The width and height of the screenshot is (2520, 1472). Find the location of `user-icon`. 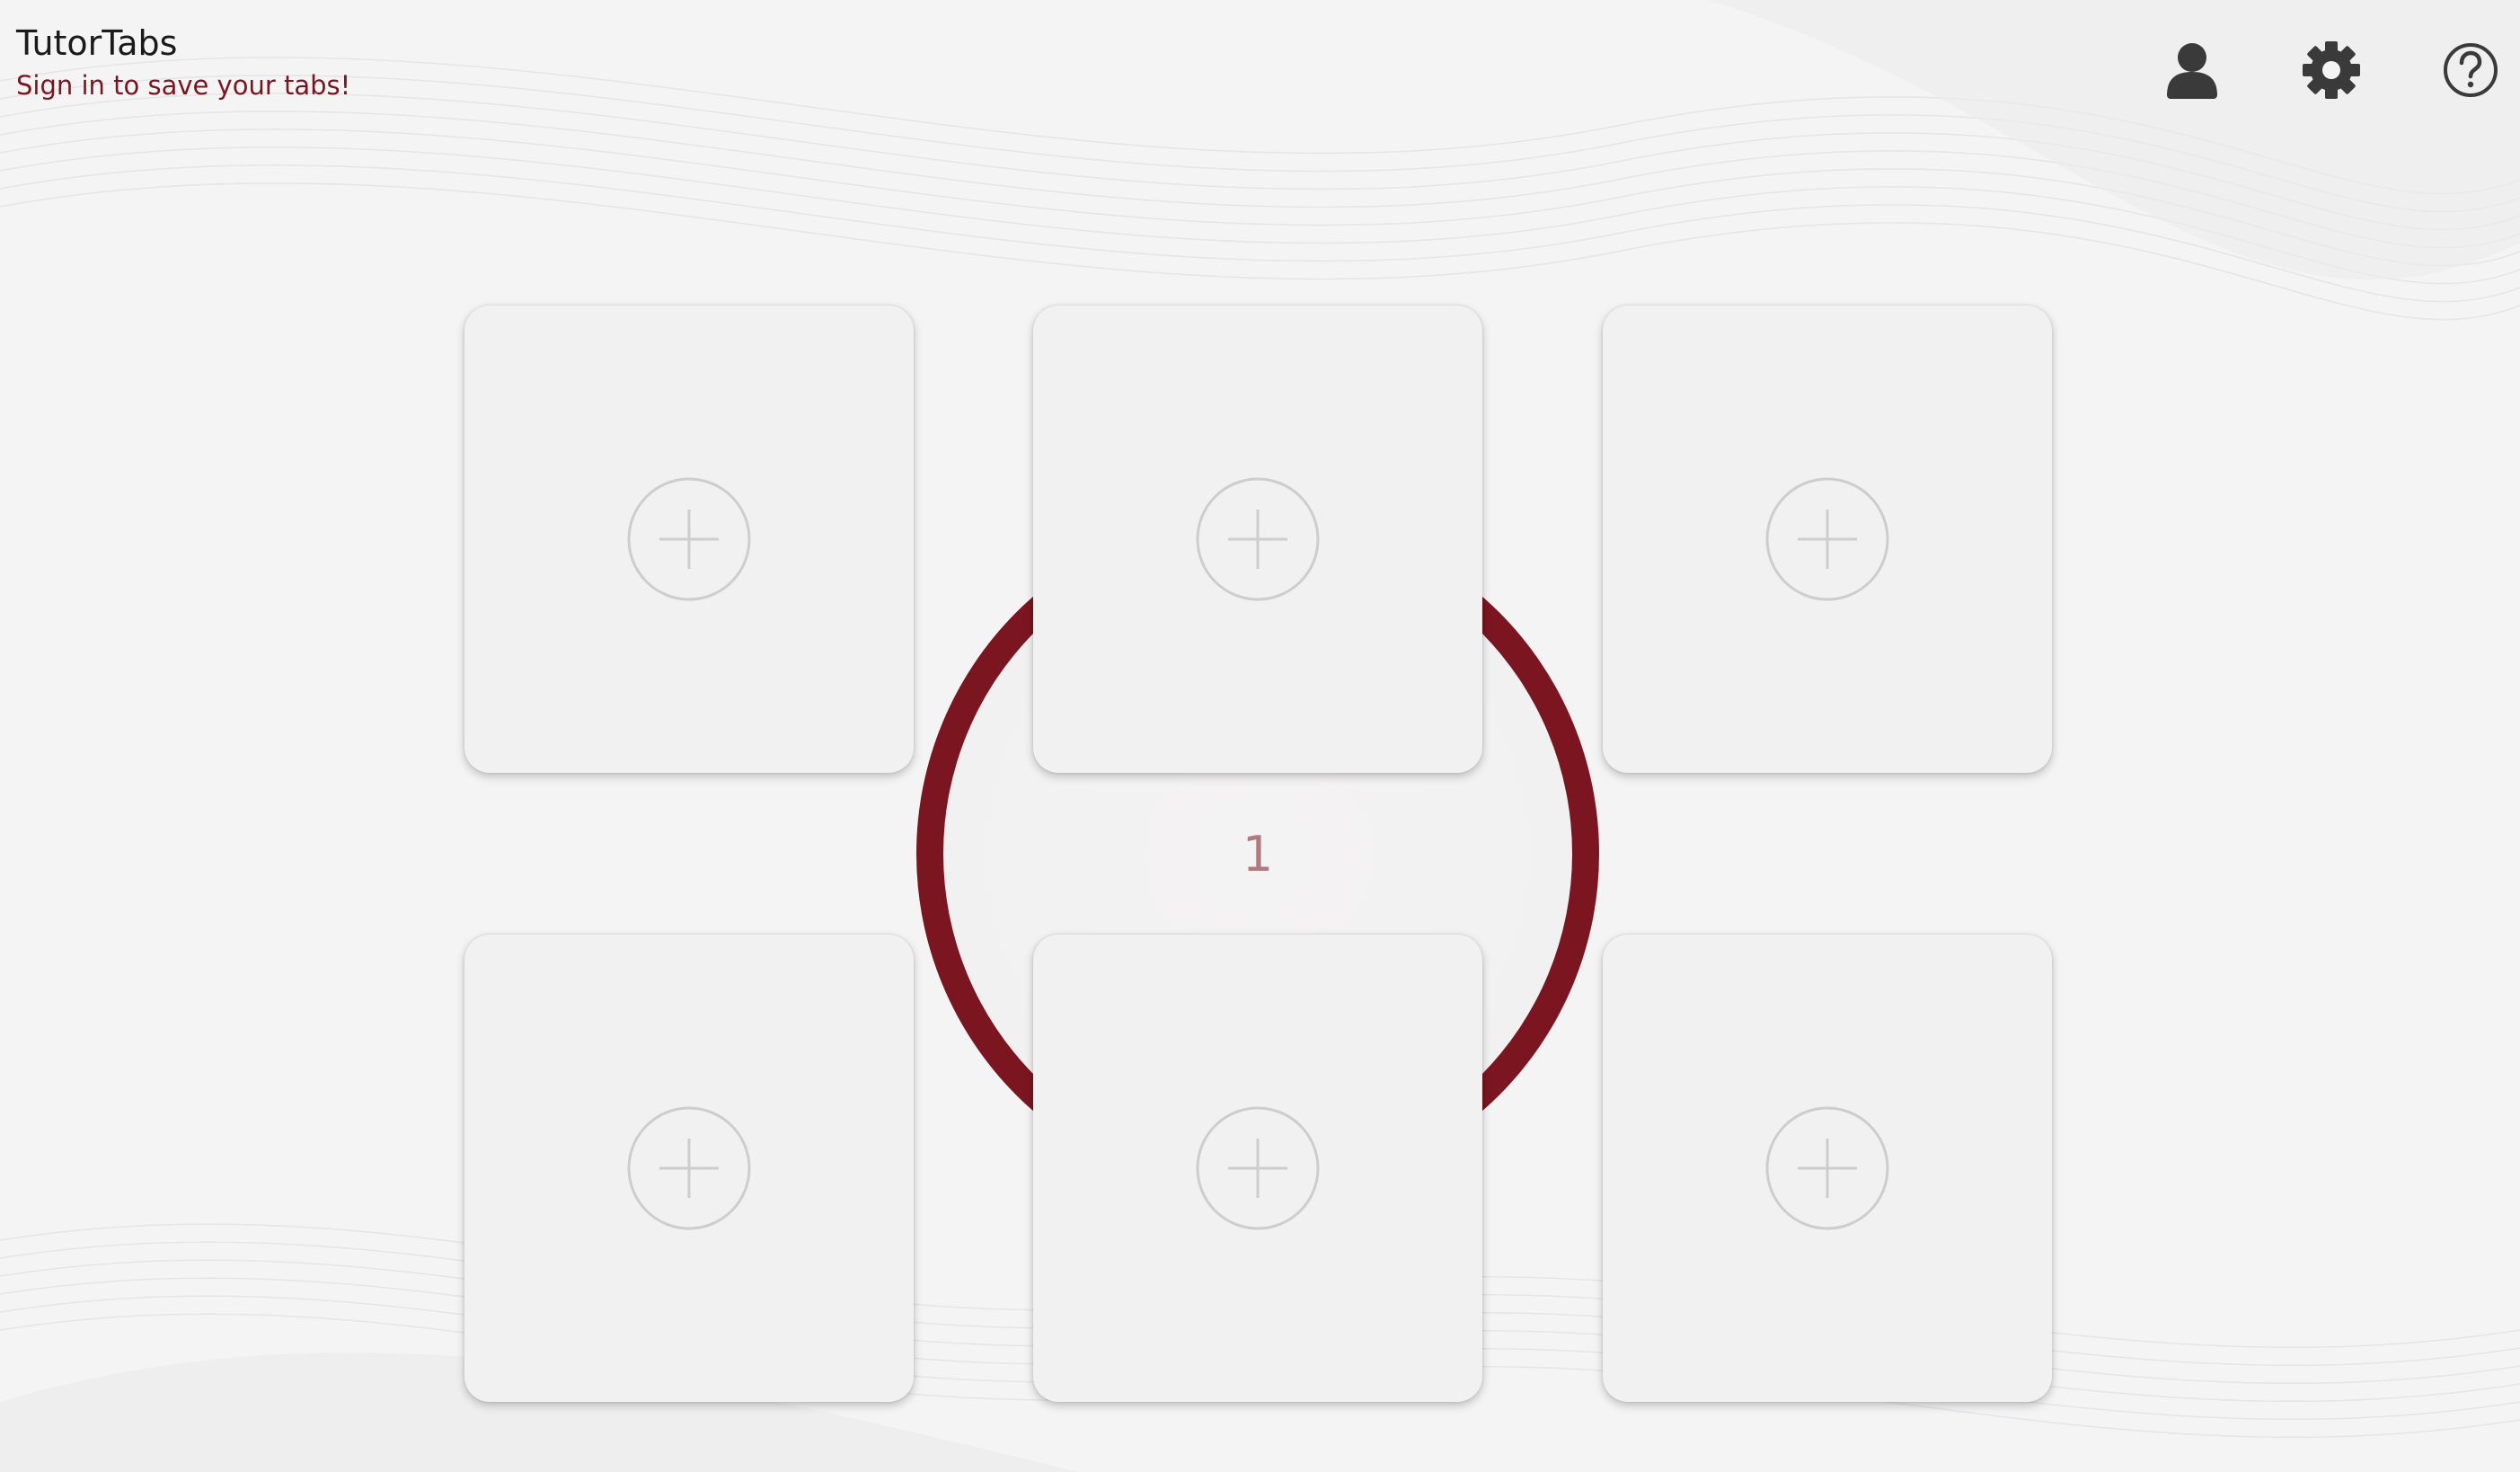

user-icon is located at coordinates (2192, 71).